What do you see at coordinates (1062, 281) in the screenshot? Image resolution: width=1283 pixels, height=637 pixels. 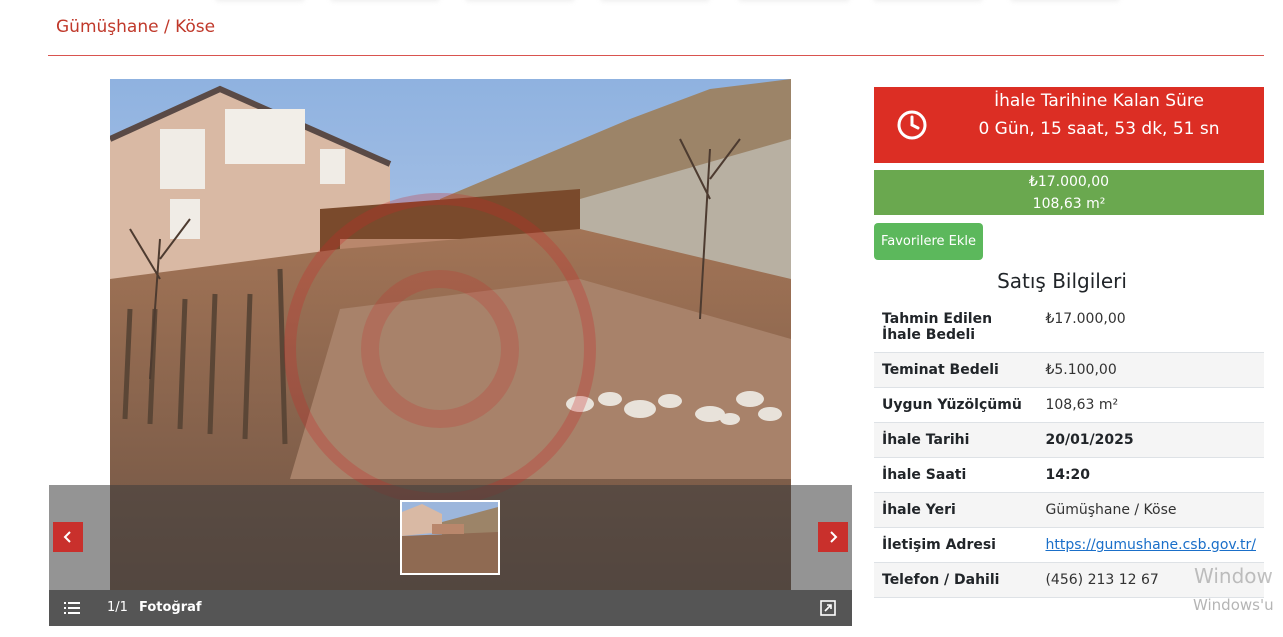 I see `sales-info-heading: Satış Bilgileri` at bounding box center [1062, 281].